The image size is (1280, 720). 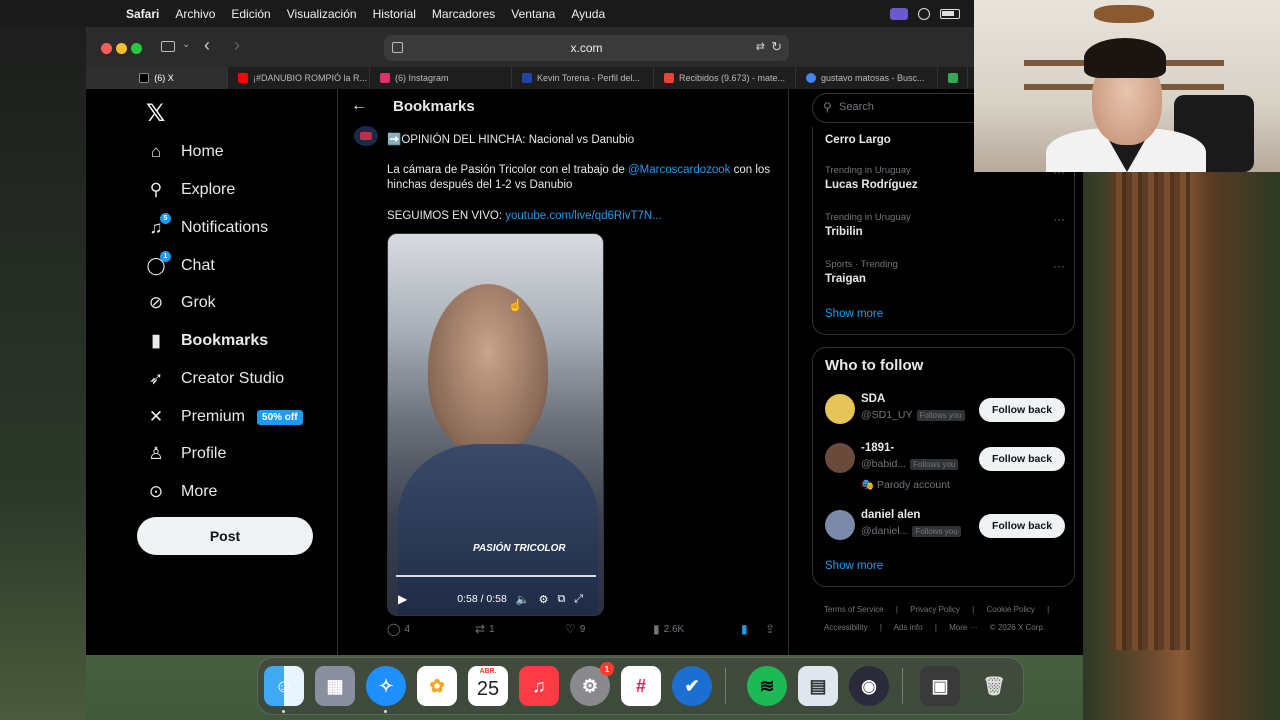 I want to click on finder-icon: ☺, so click(x=284, y=686).